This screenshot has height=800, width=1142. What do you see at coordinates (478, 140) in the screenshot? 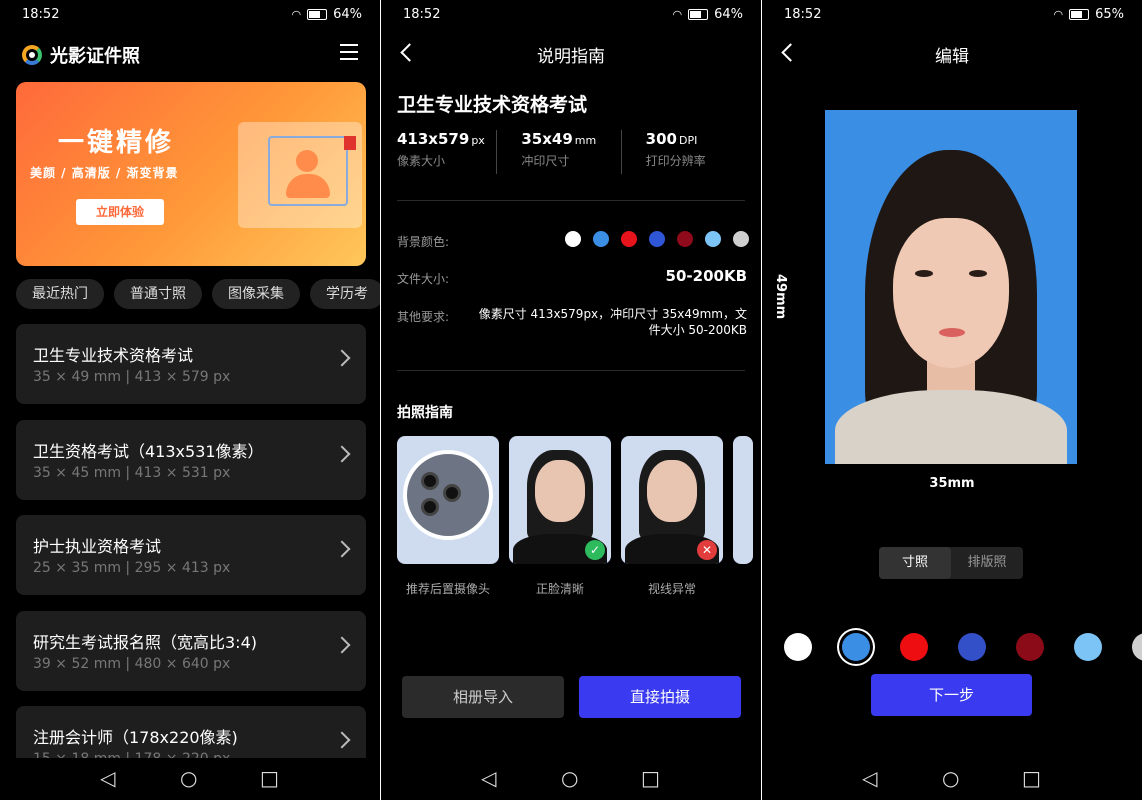
I see `spec-unit: px` at bounding box center [478, 140].